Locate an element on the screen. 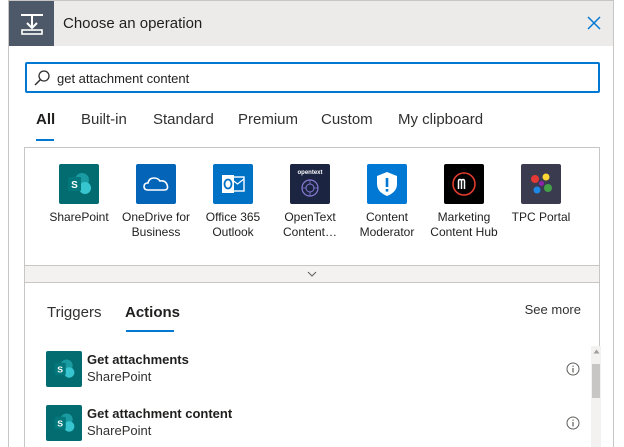 The width and height of the screenshot is (624, 447). close-icon is located at coordinates (594, 23).